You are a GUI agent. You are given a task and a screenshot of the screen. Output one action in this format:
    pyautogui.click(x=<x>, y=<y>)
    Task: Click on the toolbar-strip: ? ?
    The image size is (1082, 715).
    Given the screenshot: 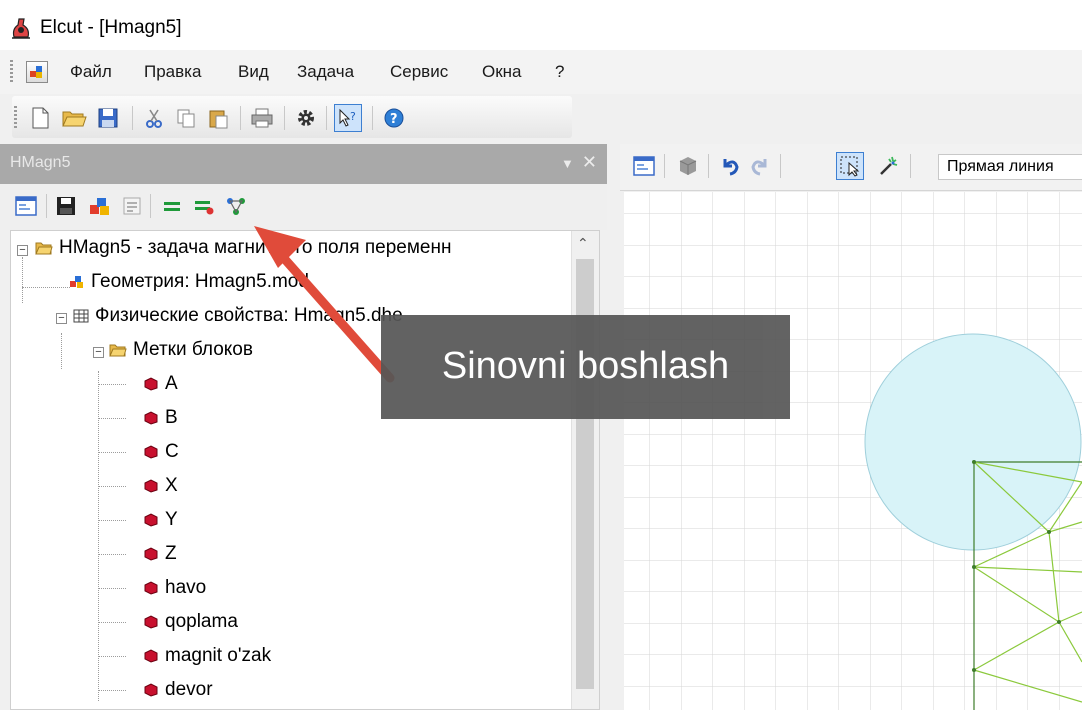 What is the action you would take?
    pyautogui.click(x=292, y=117)
    